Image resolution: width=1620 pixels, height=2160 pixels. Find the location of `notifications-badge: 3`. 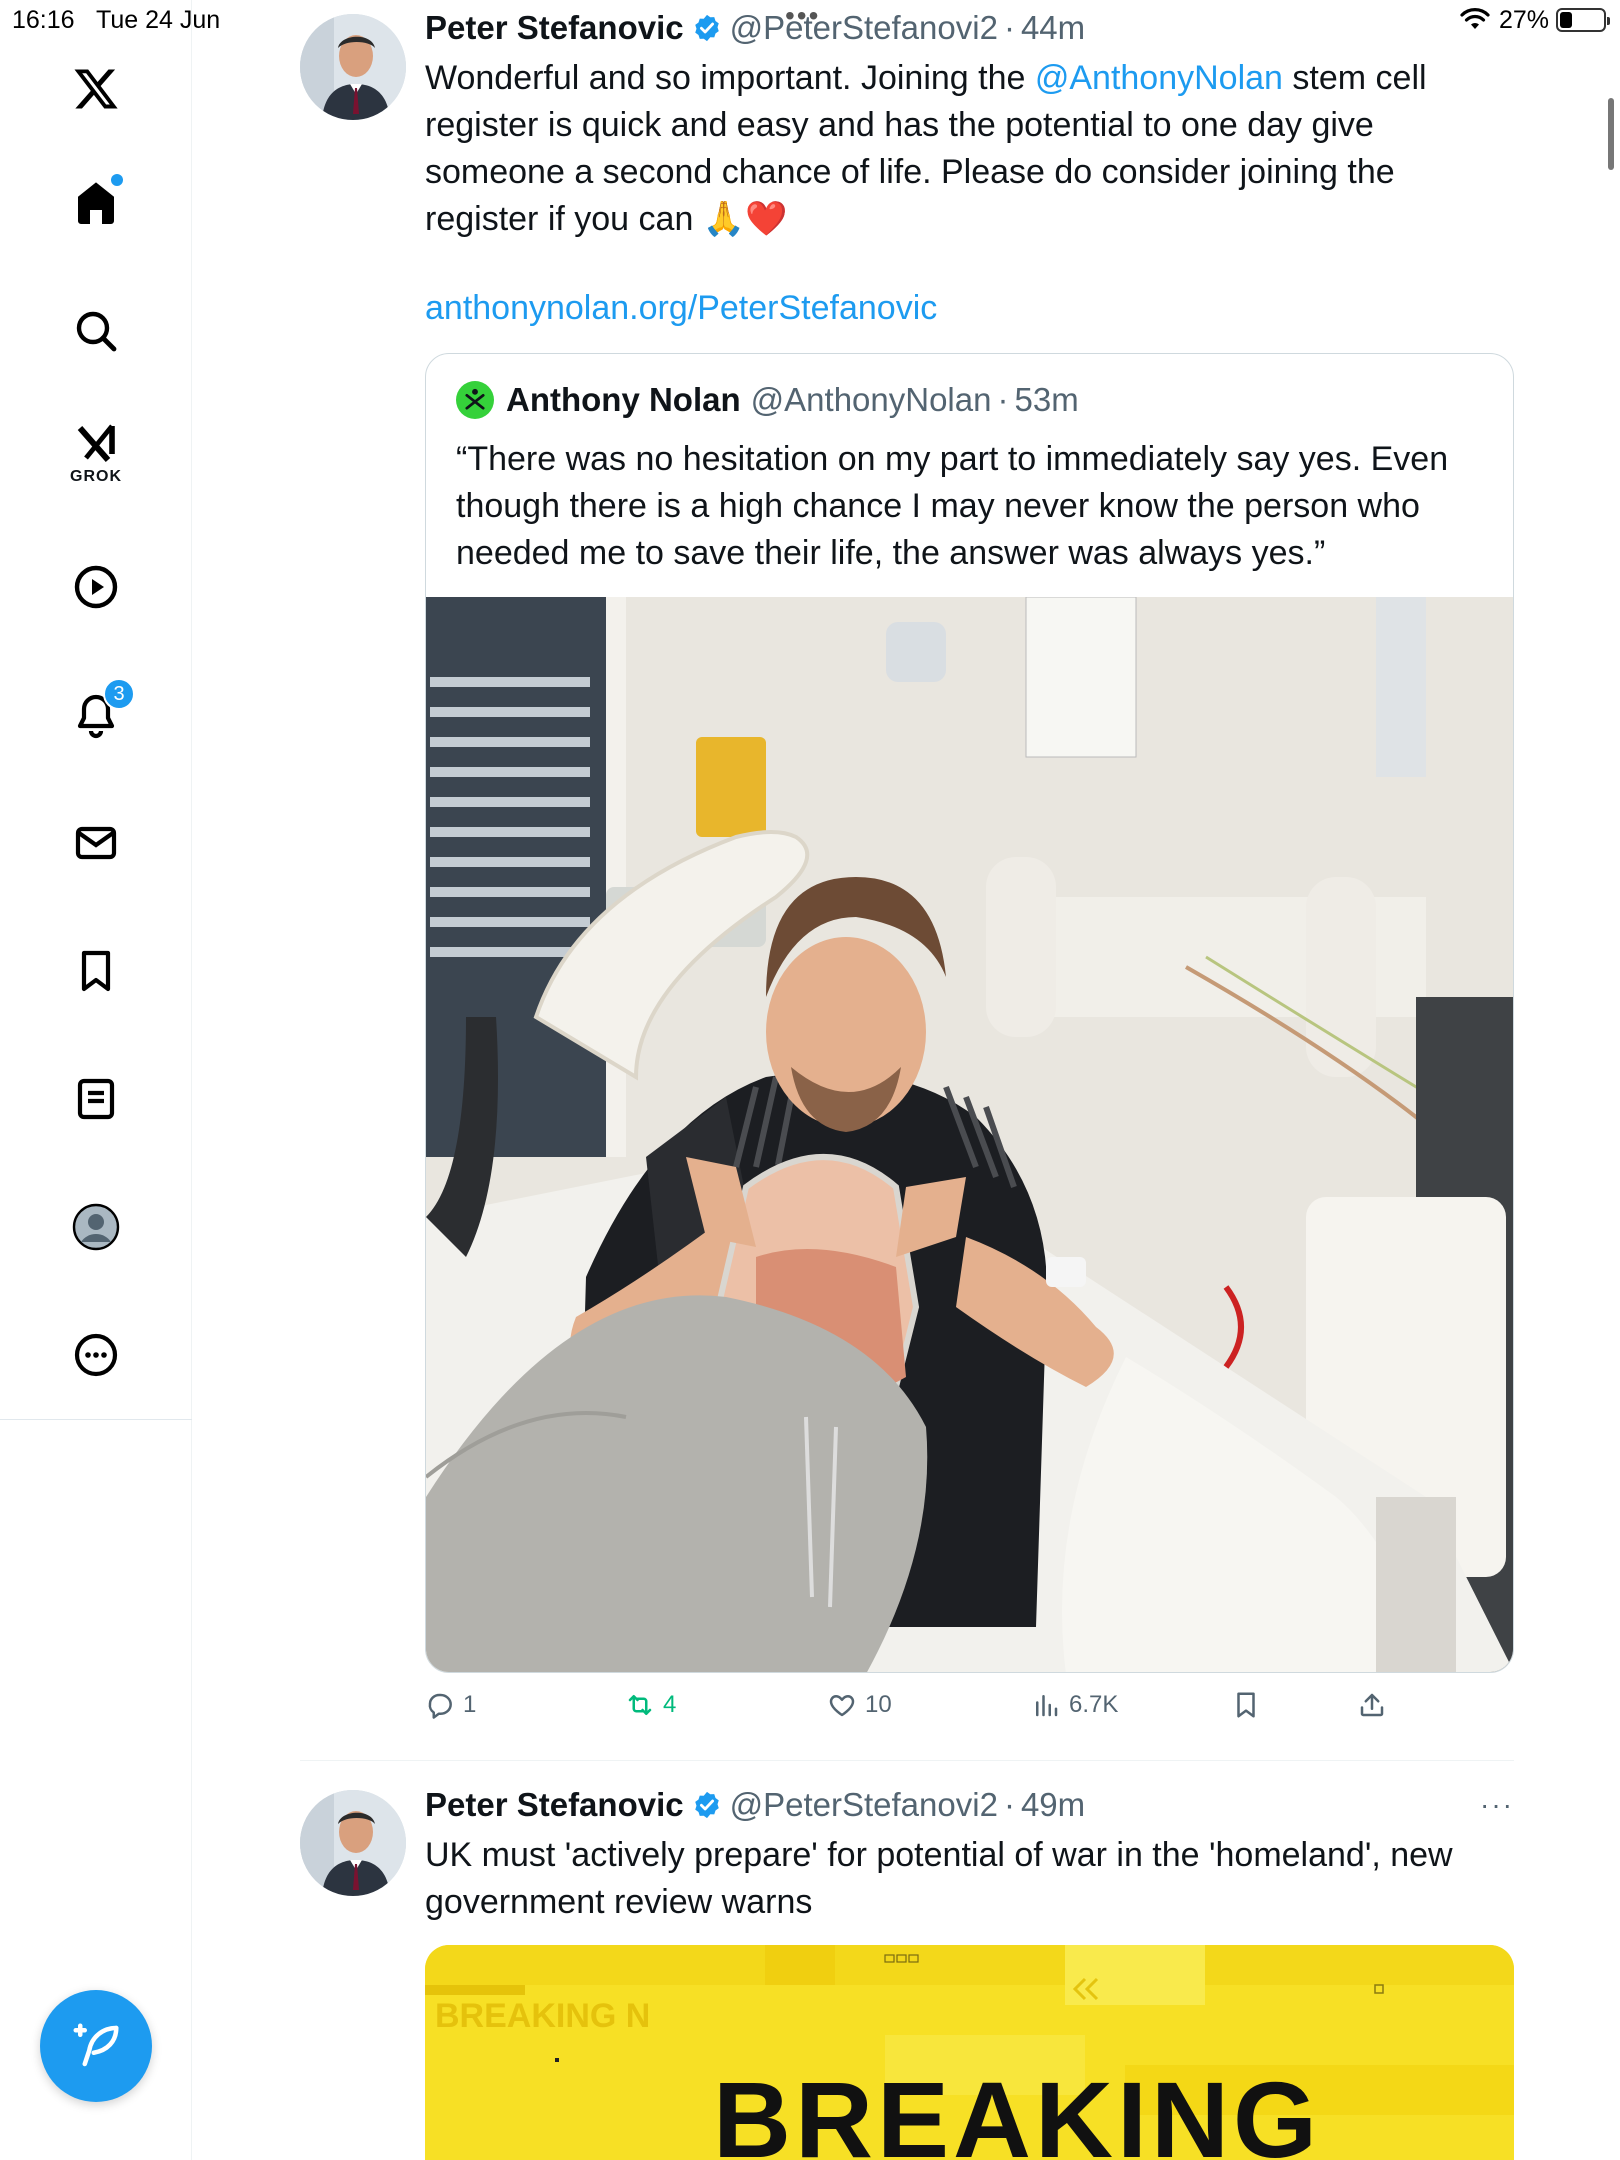

notifications-badge: 3 is located at coordinates (119, 694).